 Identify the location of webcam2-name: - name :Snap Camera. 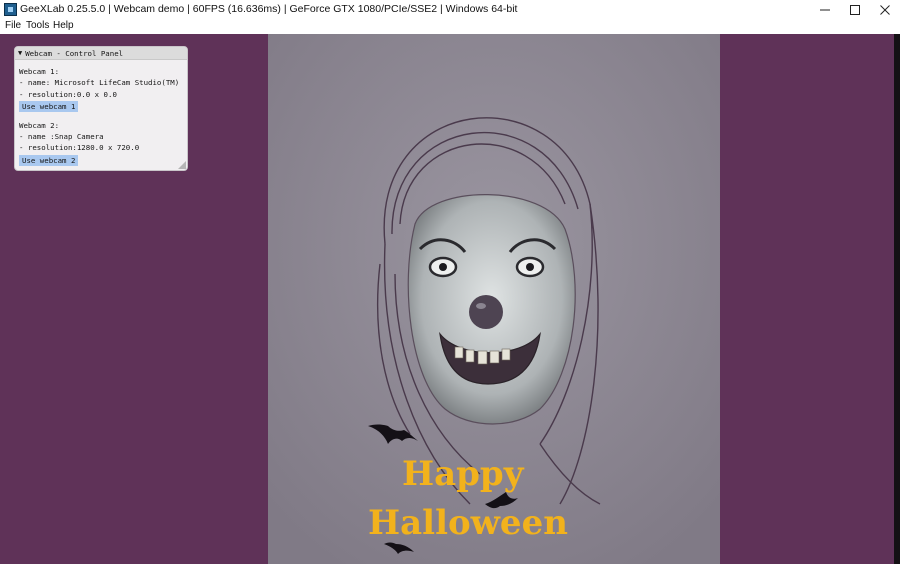
(61, 137).